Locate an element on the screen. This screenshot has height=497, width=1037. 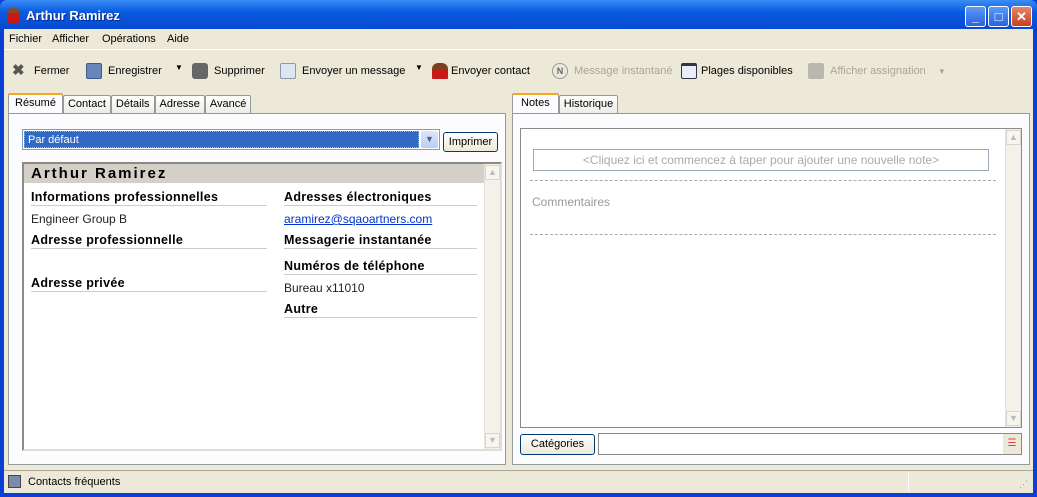
maximize-button: □ is located at coordinates (998, 16).